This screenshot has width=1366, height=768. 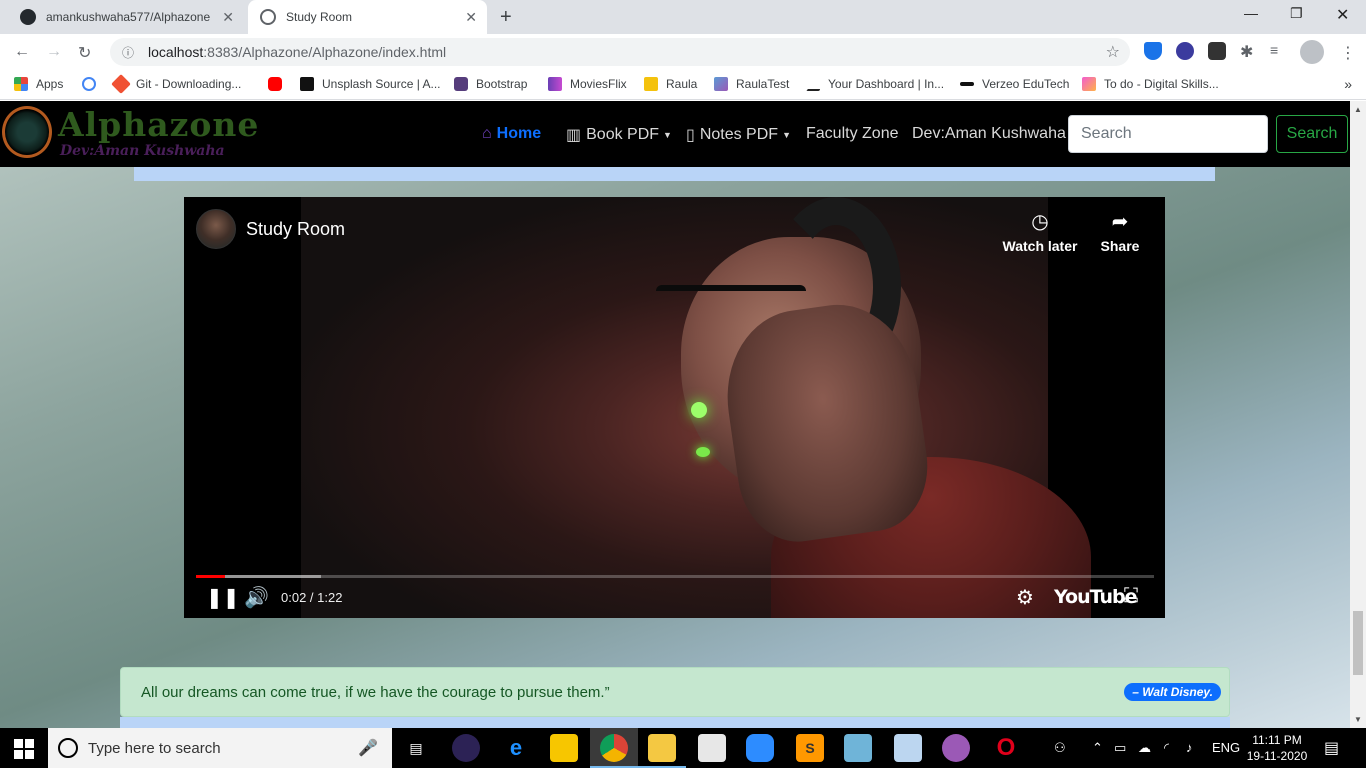 I want to click on google-icon, so click(x=89, y=84).